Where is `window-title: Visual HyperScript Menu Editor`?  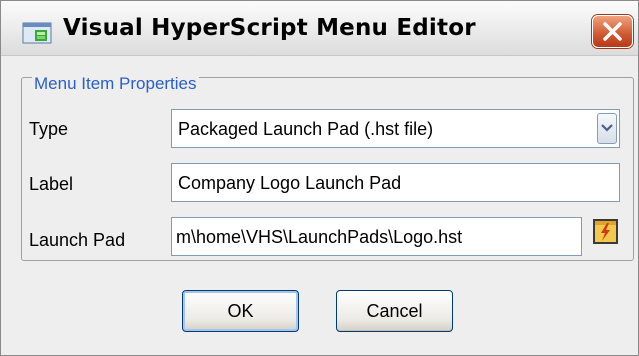 window-title: Visual HyperScript Menu Editor is located at coordinates (269, 28).